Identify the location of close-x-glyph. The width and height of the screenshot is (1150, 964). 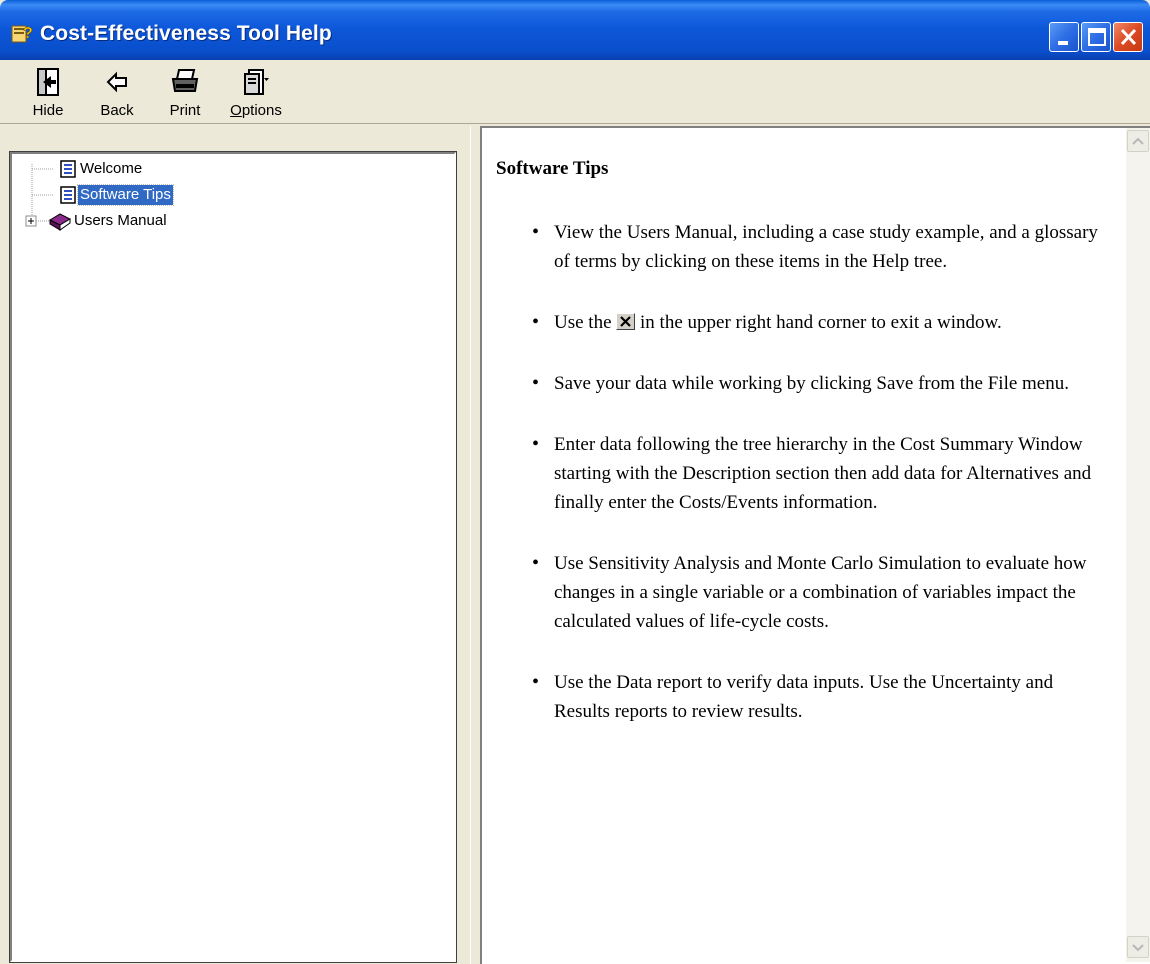
(626, 321).